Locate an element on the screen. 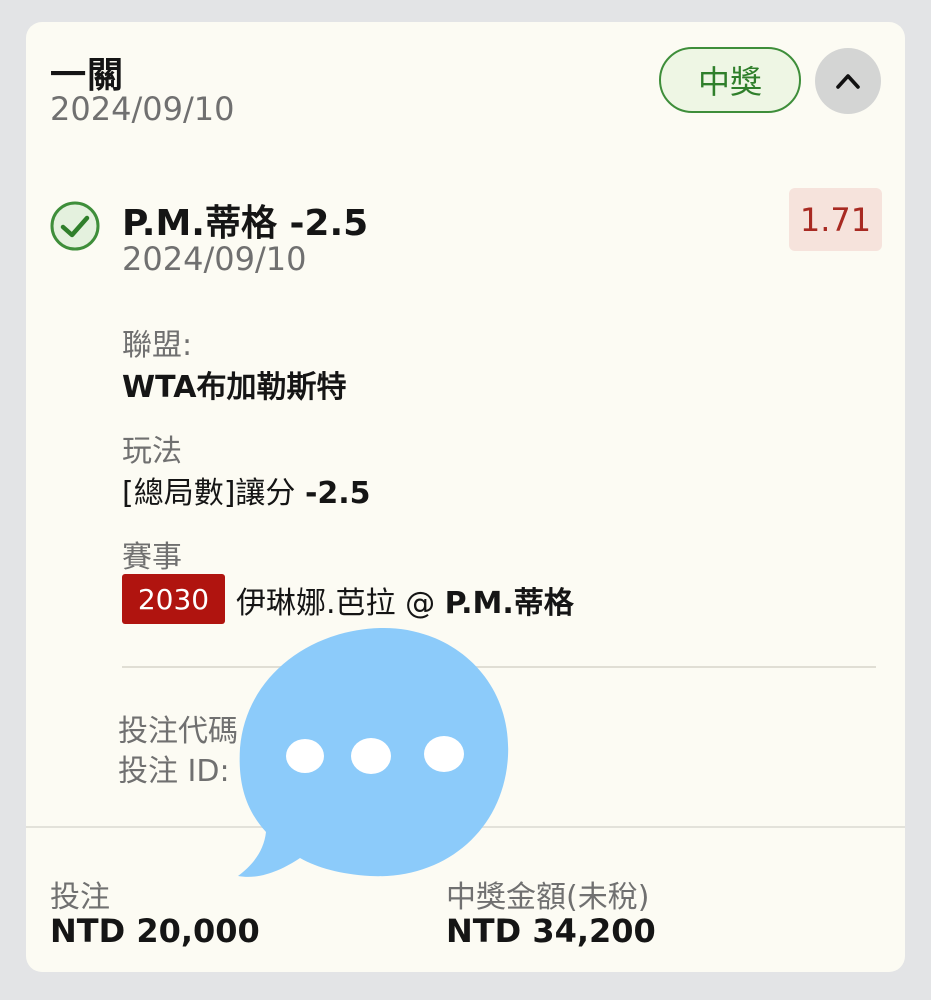 This screenshot has height=1000, width=931. league-value: WTA布加勒斯特 is located at coordinates (234, 384).